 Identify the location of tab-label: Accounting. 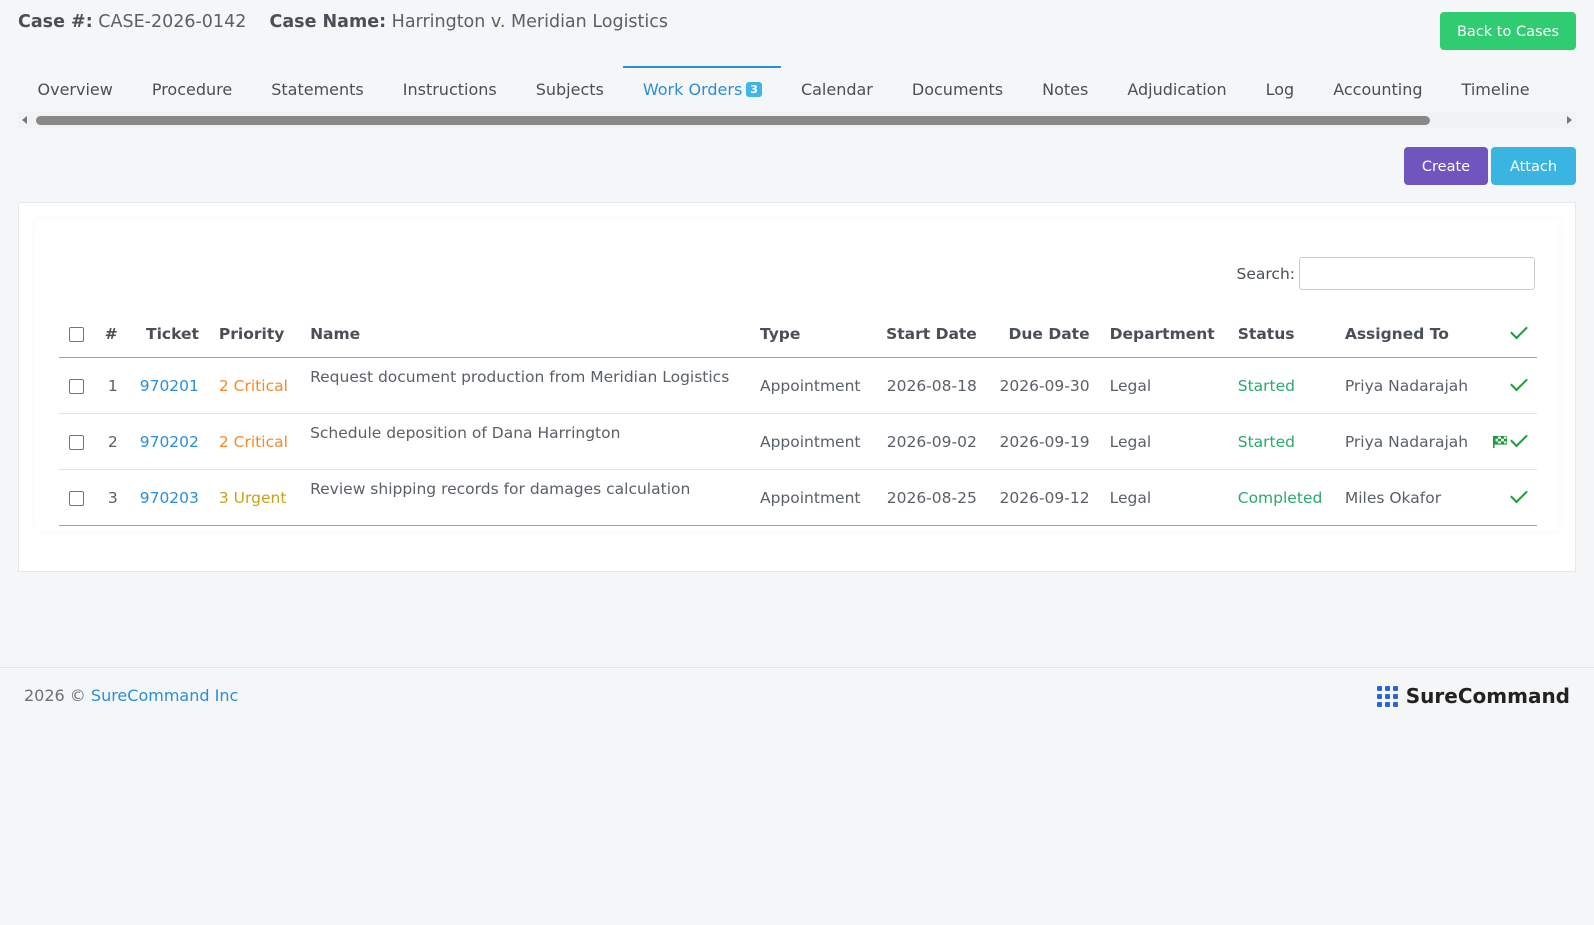
(1378, 89).